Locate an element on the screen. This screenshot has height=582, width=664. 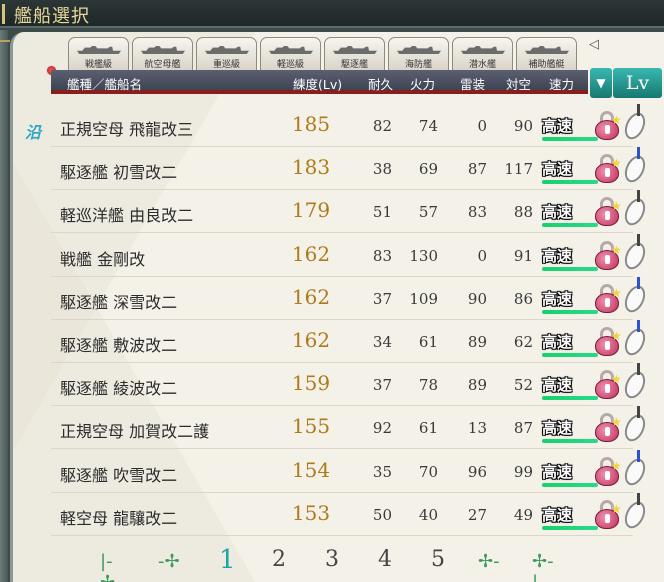
stat-fp: 69 is located at coordinates (428, 169).